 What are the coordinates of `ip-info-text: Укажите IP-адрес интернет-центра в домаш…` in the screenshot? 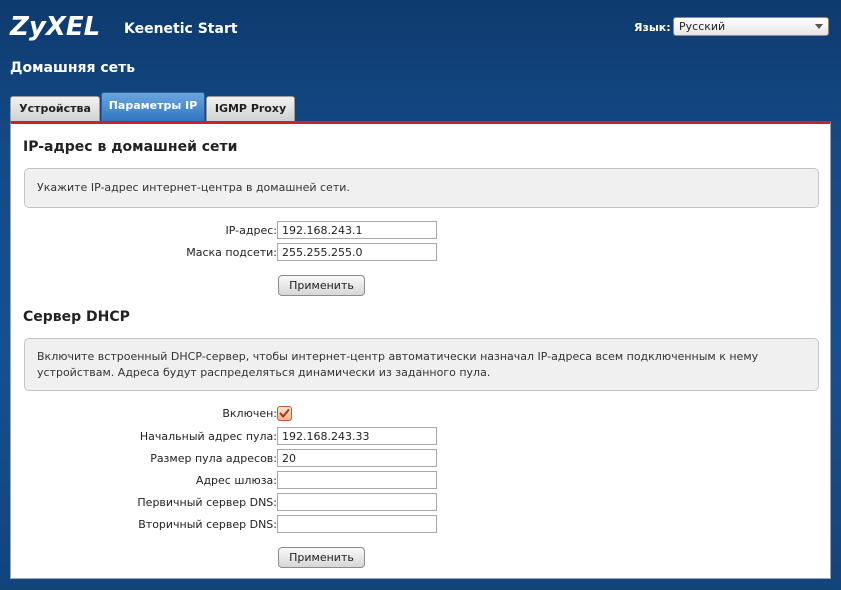 It's located at (193, 187).